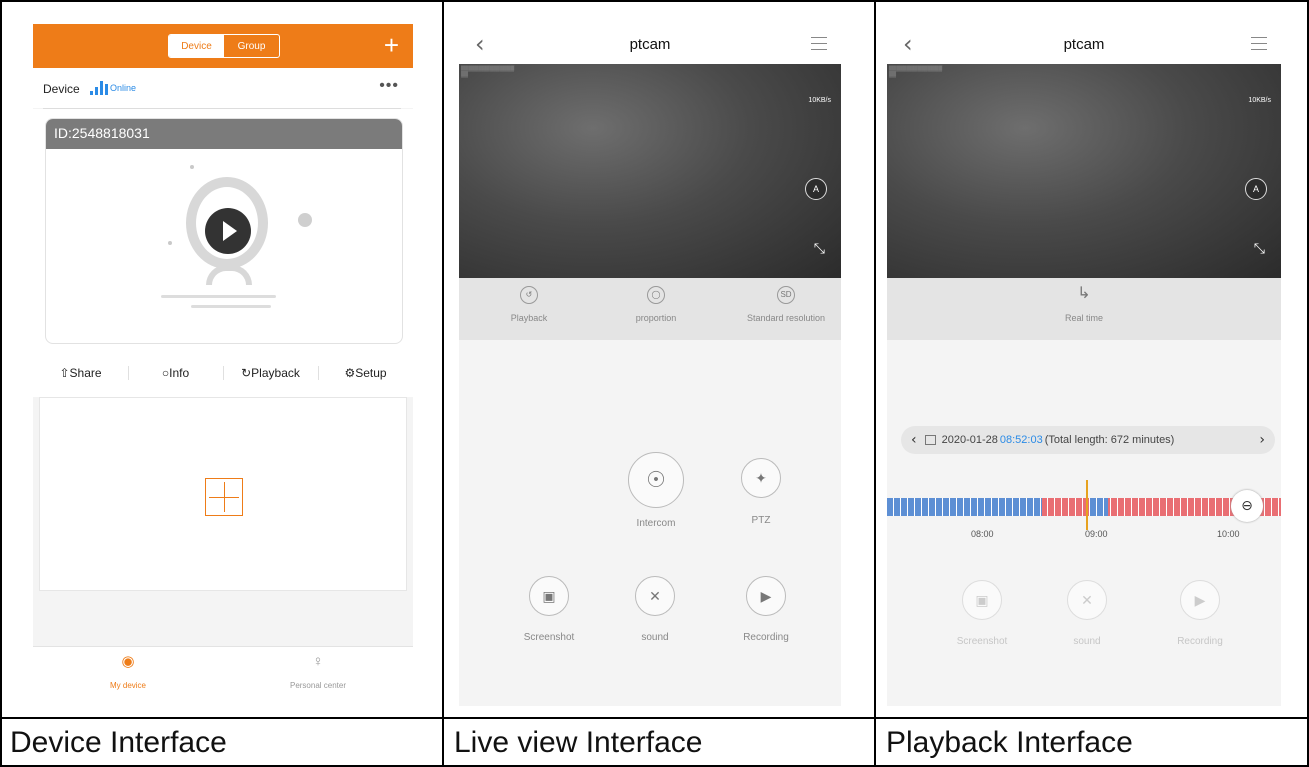  What do you see at coordinates (1084, 293) in the screenshot?
I see `realtime-icon: ↳` at bounding box center [1084, 293].